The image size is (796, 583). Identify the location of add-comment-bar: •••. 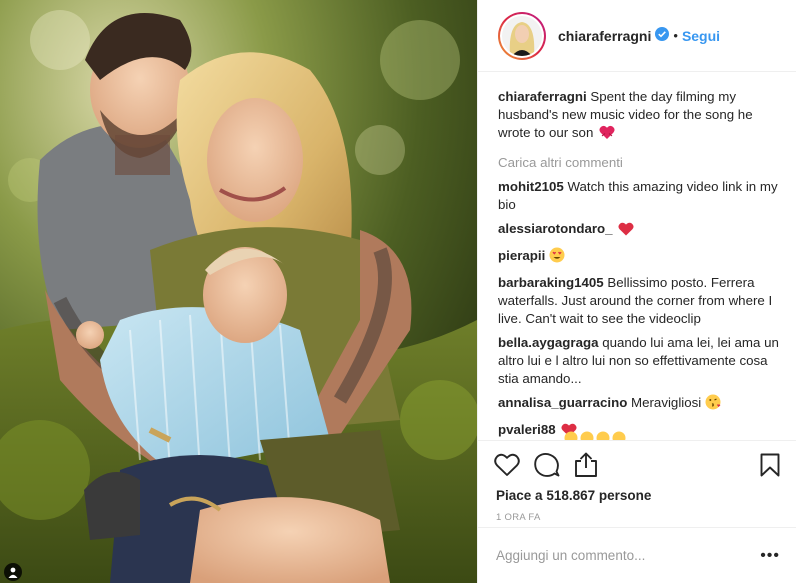
(637, 555).